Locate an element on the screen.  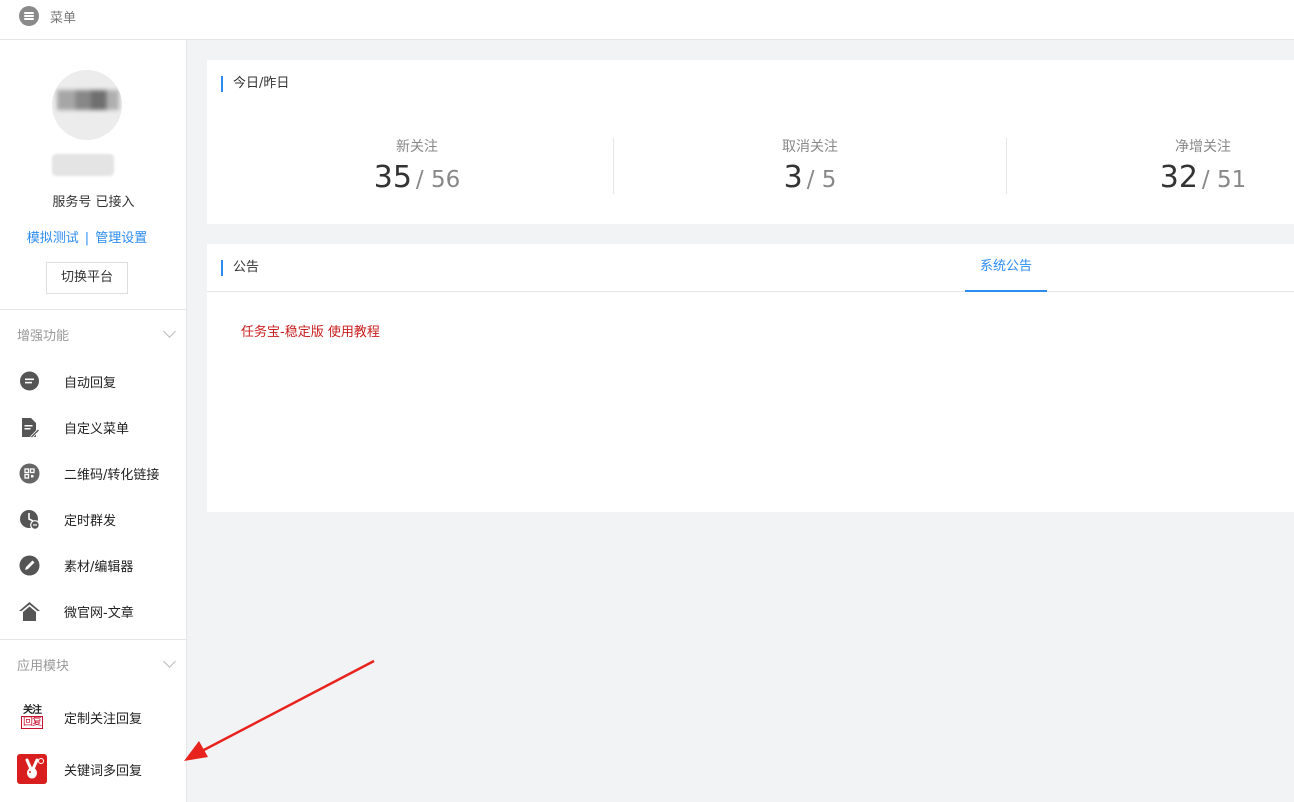
switch-platform-button: 切换平台 is located at coordinates (87, 278).